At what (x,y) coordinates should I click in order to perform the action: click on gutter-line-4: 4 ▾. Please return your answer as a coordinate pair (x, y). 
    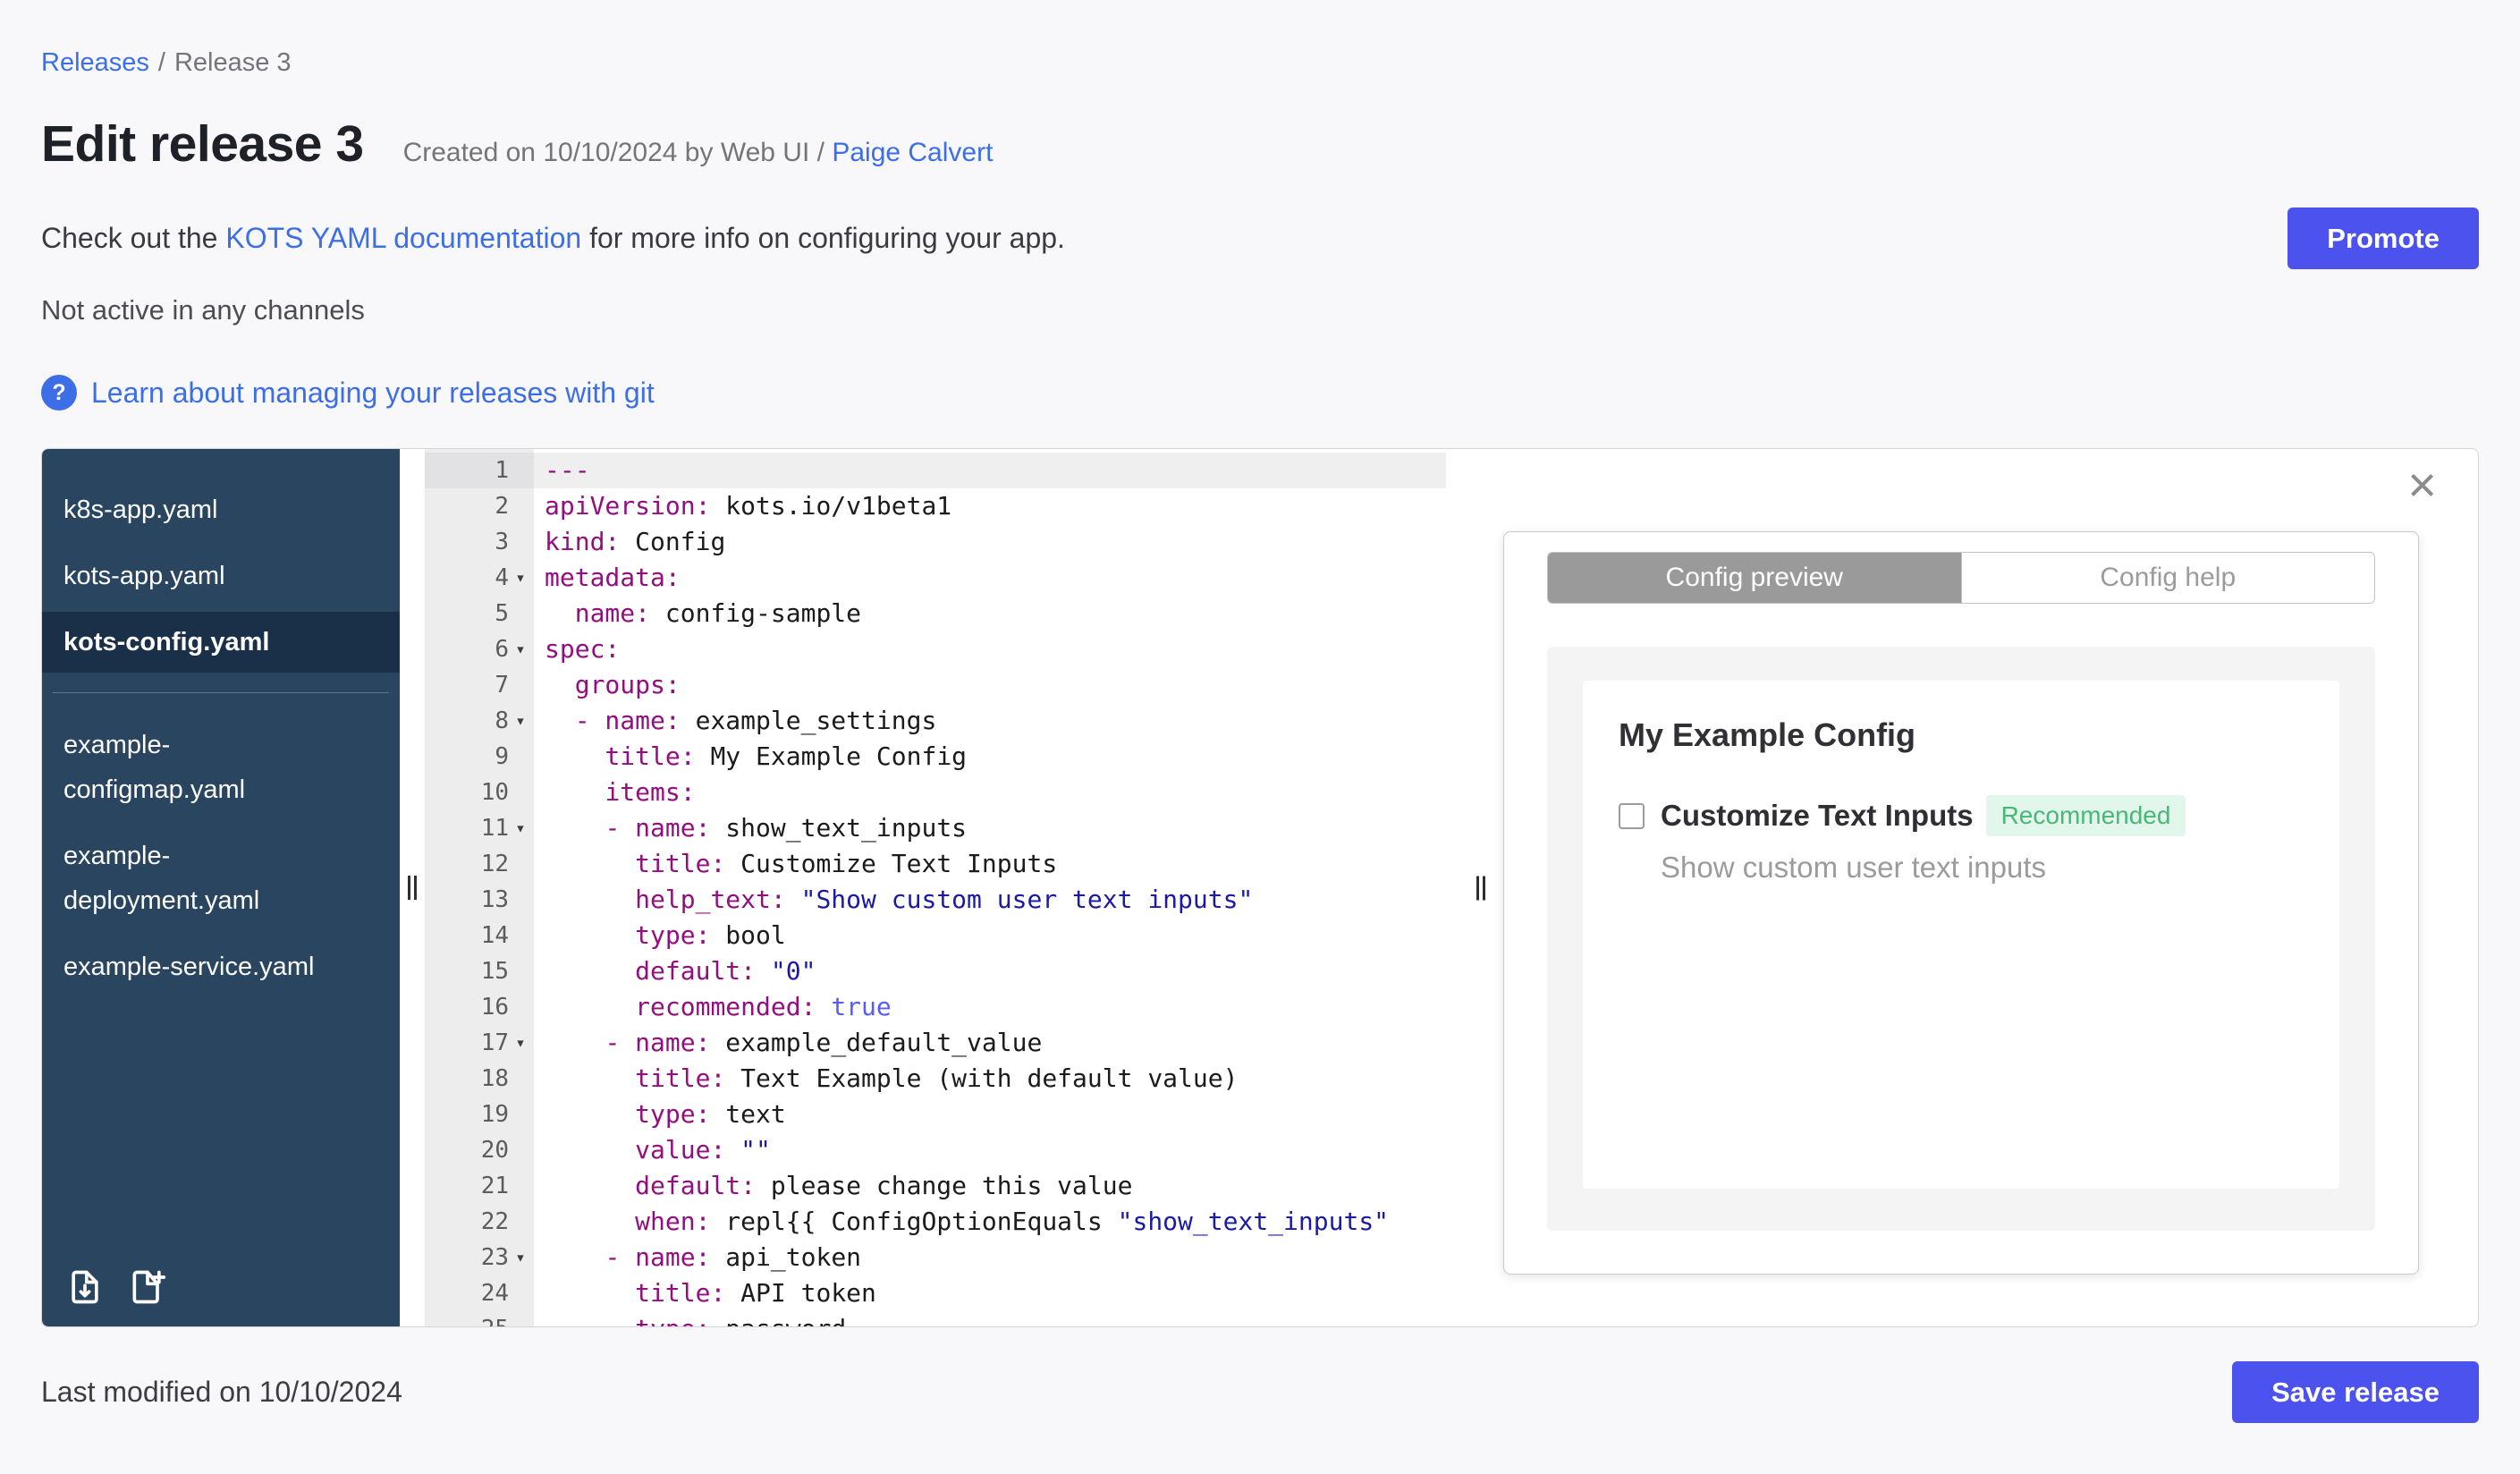
    Looking at the image, I should click on (479, 578).